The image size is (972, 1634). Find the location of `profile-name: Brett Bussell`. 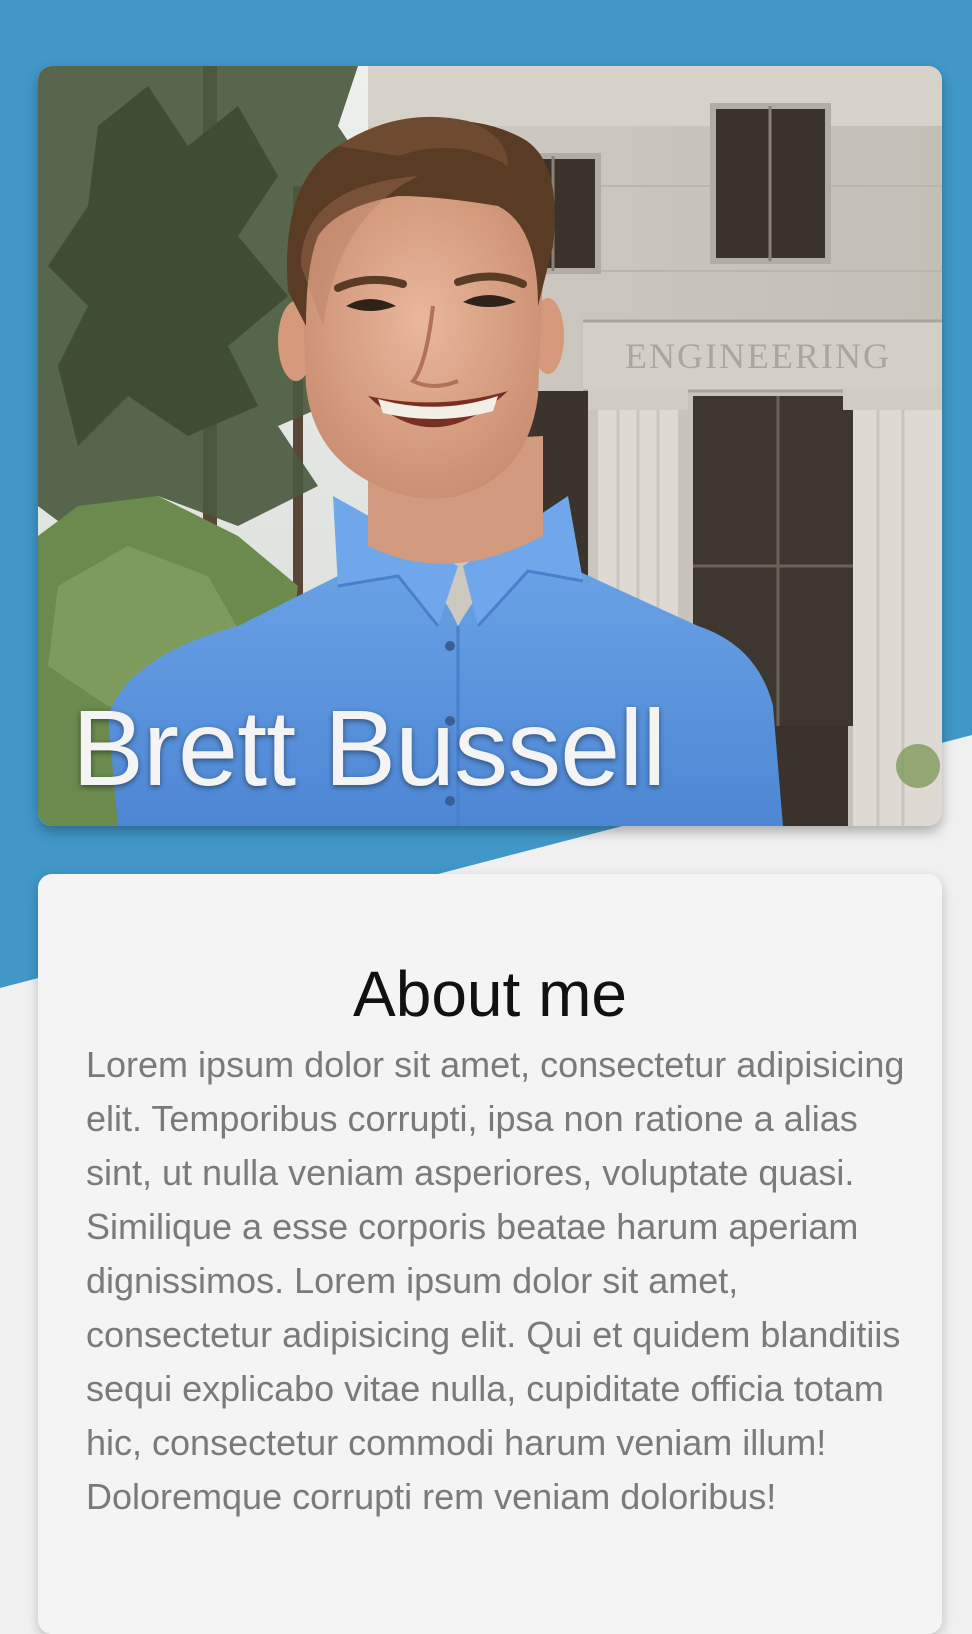

profile-name: Brett Bussell is located at coordinates (369, 747).